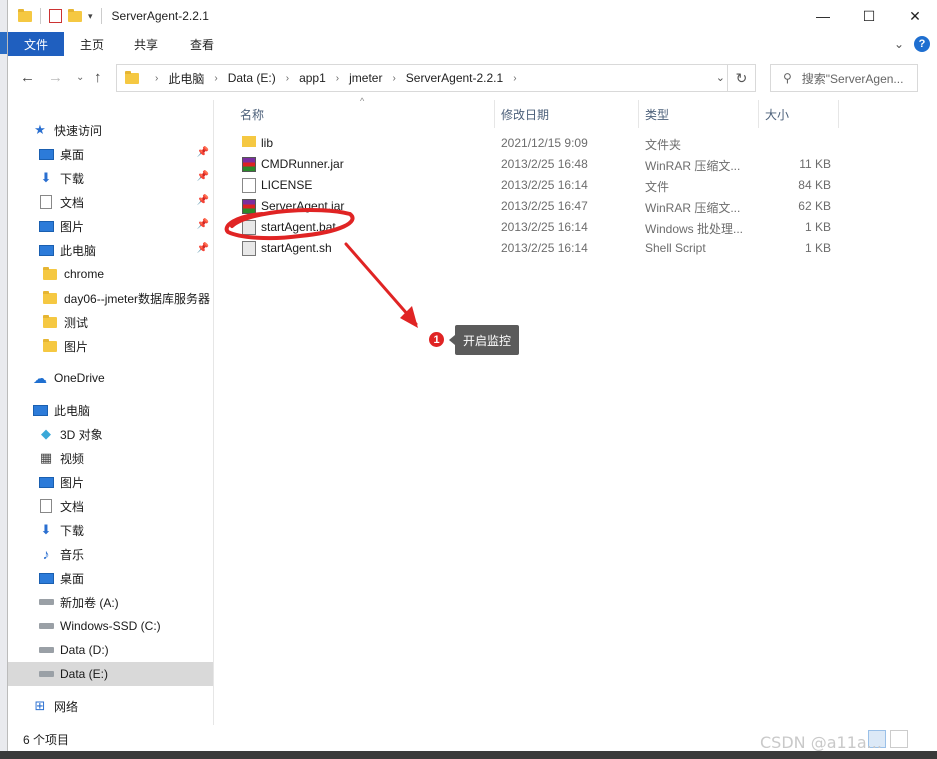  Describe the element at coordinates (110, 202) in the screenshot. I see `sidebar-item: 文档 📌` at that location.